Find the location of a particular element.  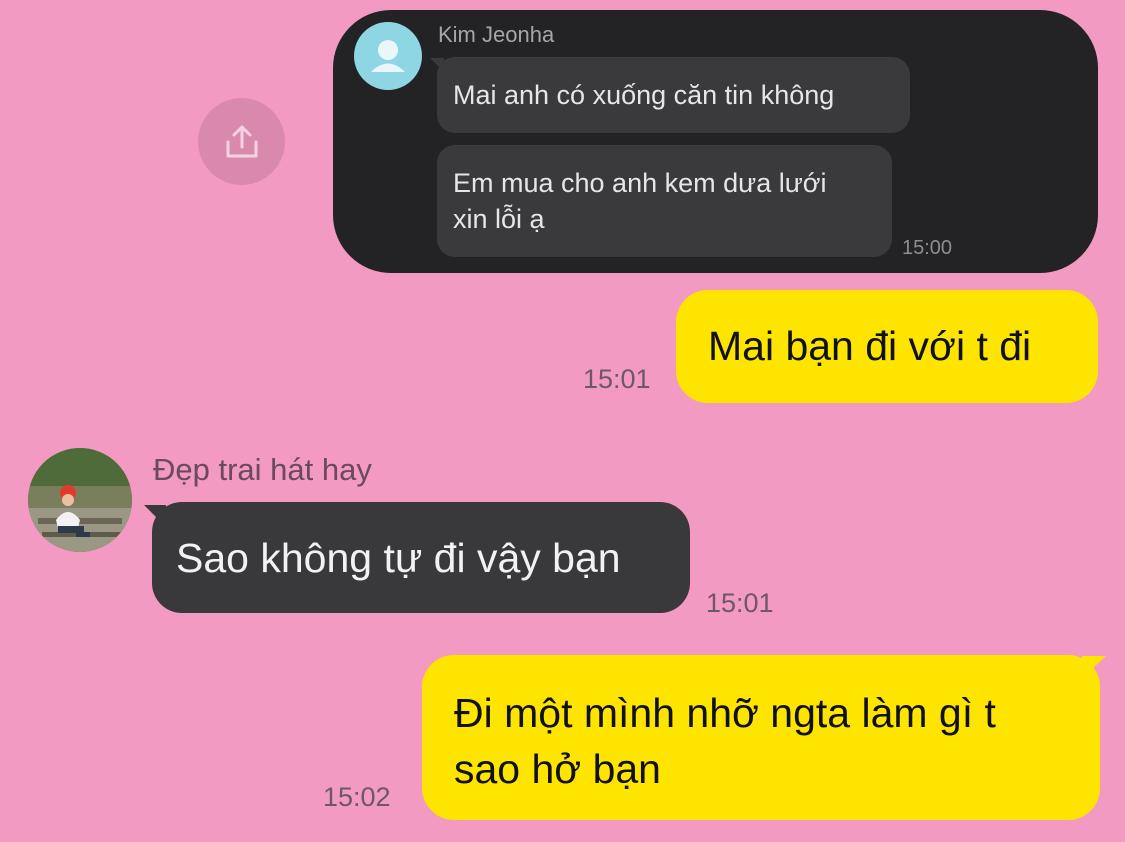

outgoing-message-bubble: Đi một mình nhỡ ngta làm gì t sao hở bạn is located at coordinates (761, 737).